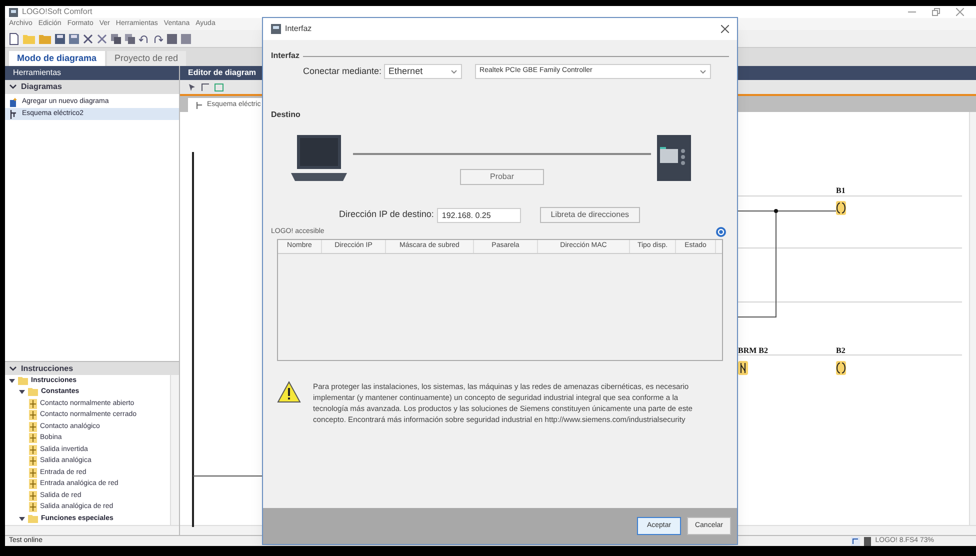 Image resolution: width=976 pixels, height=556 pixels. I want to click on undo-icon, so click(144, 39).